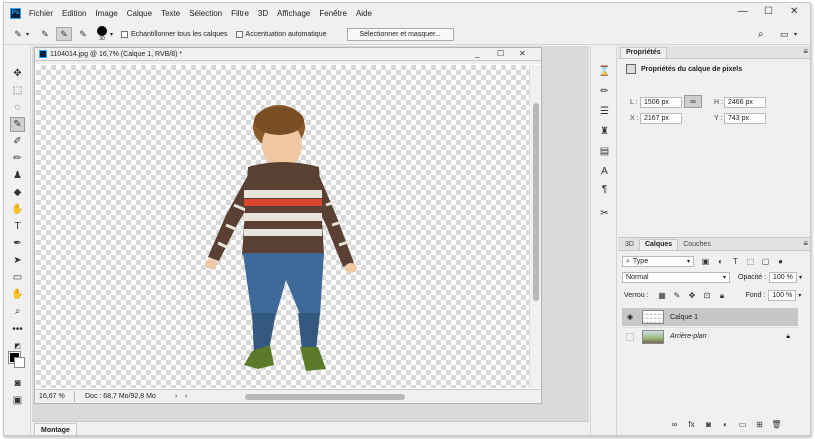  I want to click on lock-transparency-icon: ▦, so click(662, 295).